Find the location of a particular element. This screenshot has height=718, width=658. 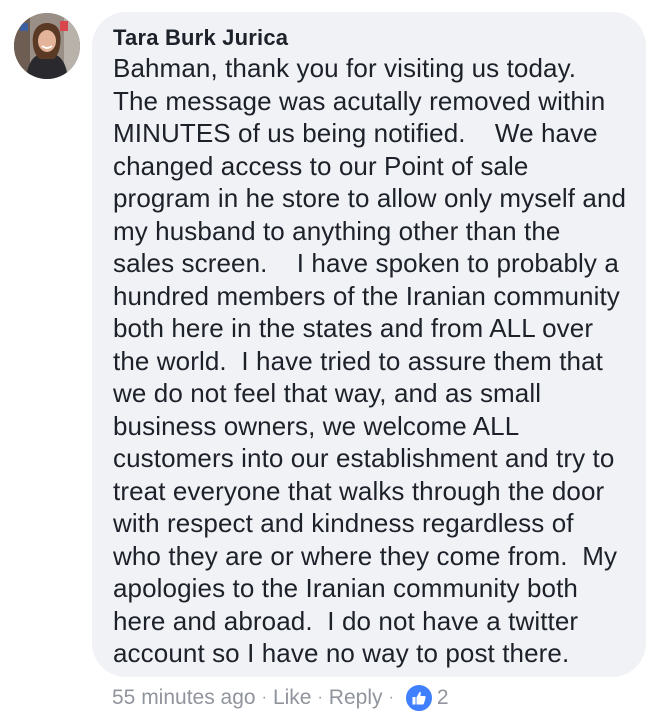

reply-button: Reply is located at coordinates (356, 698).